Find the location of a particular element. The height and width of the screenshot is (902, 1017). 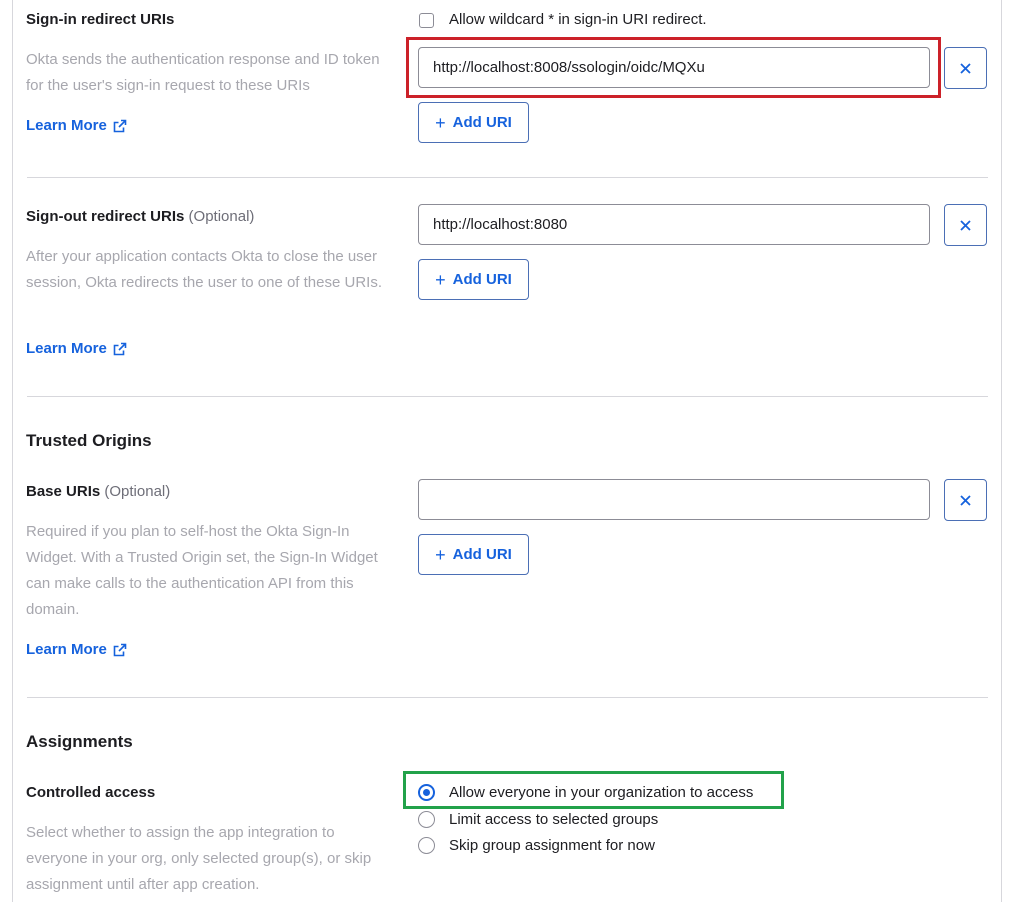

trusted-origins-heading: Trusted Origins is located at coordinates (89, 440).